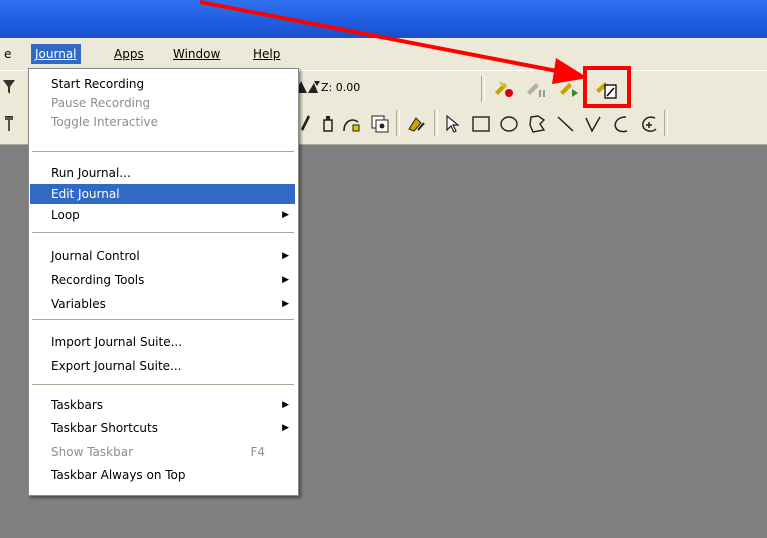  Describe the element at coordinates (381, 37) in the screenshot. I see `annotation-arrow-line` at that location.